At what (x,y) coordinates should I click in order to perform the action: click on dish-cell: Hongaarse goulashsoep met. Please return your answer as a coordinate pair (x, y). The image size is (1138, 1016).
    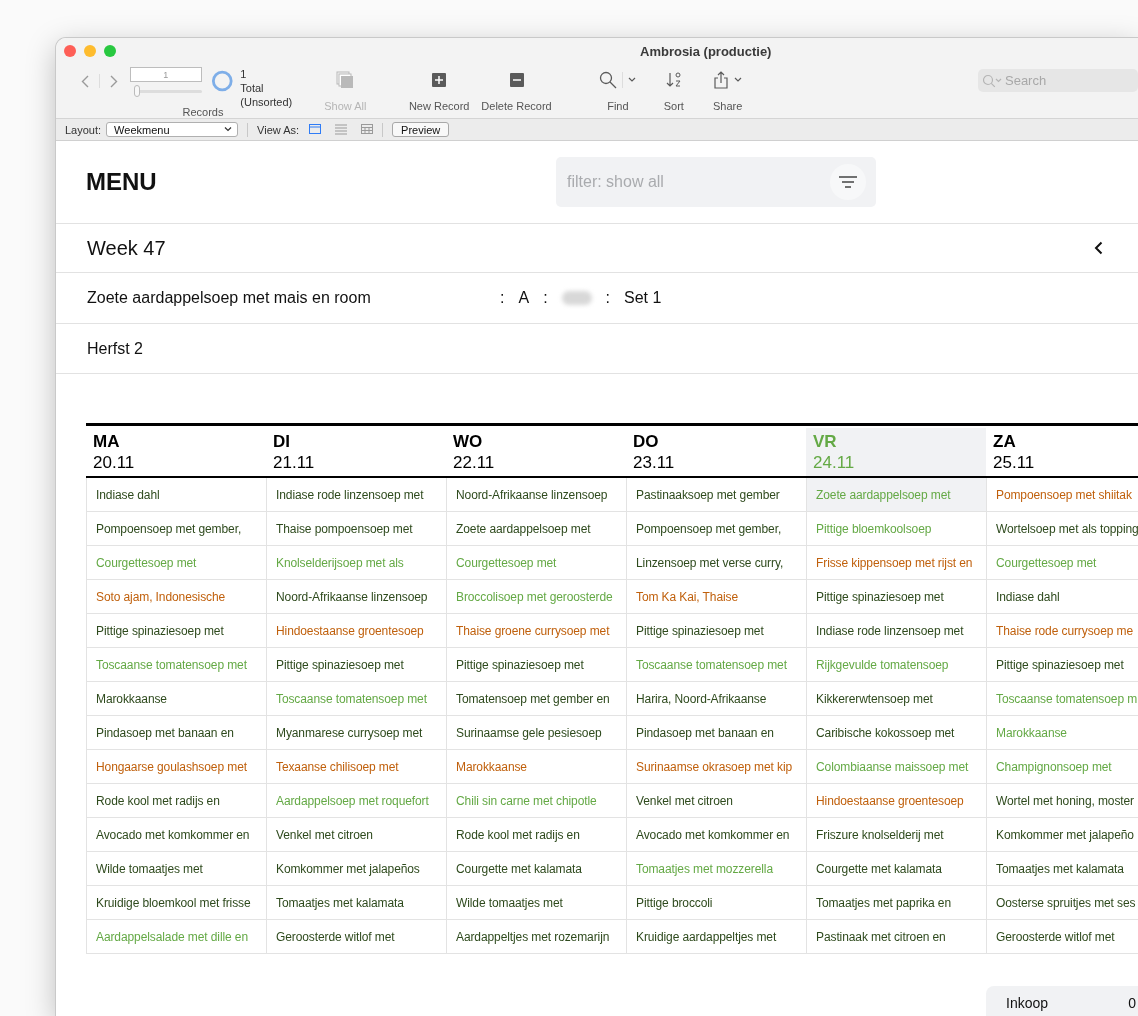
    Looking at the image, I should click on (176, 767).